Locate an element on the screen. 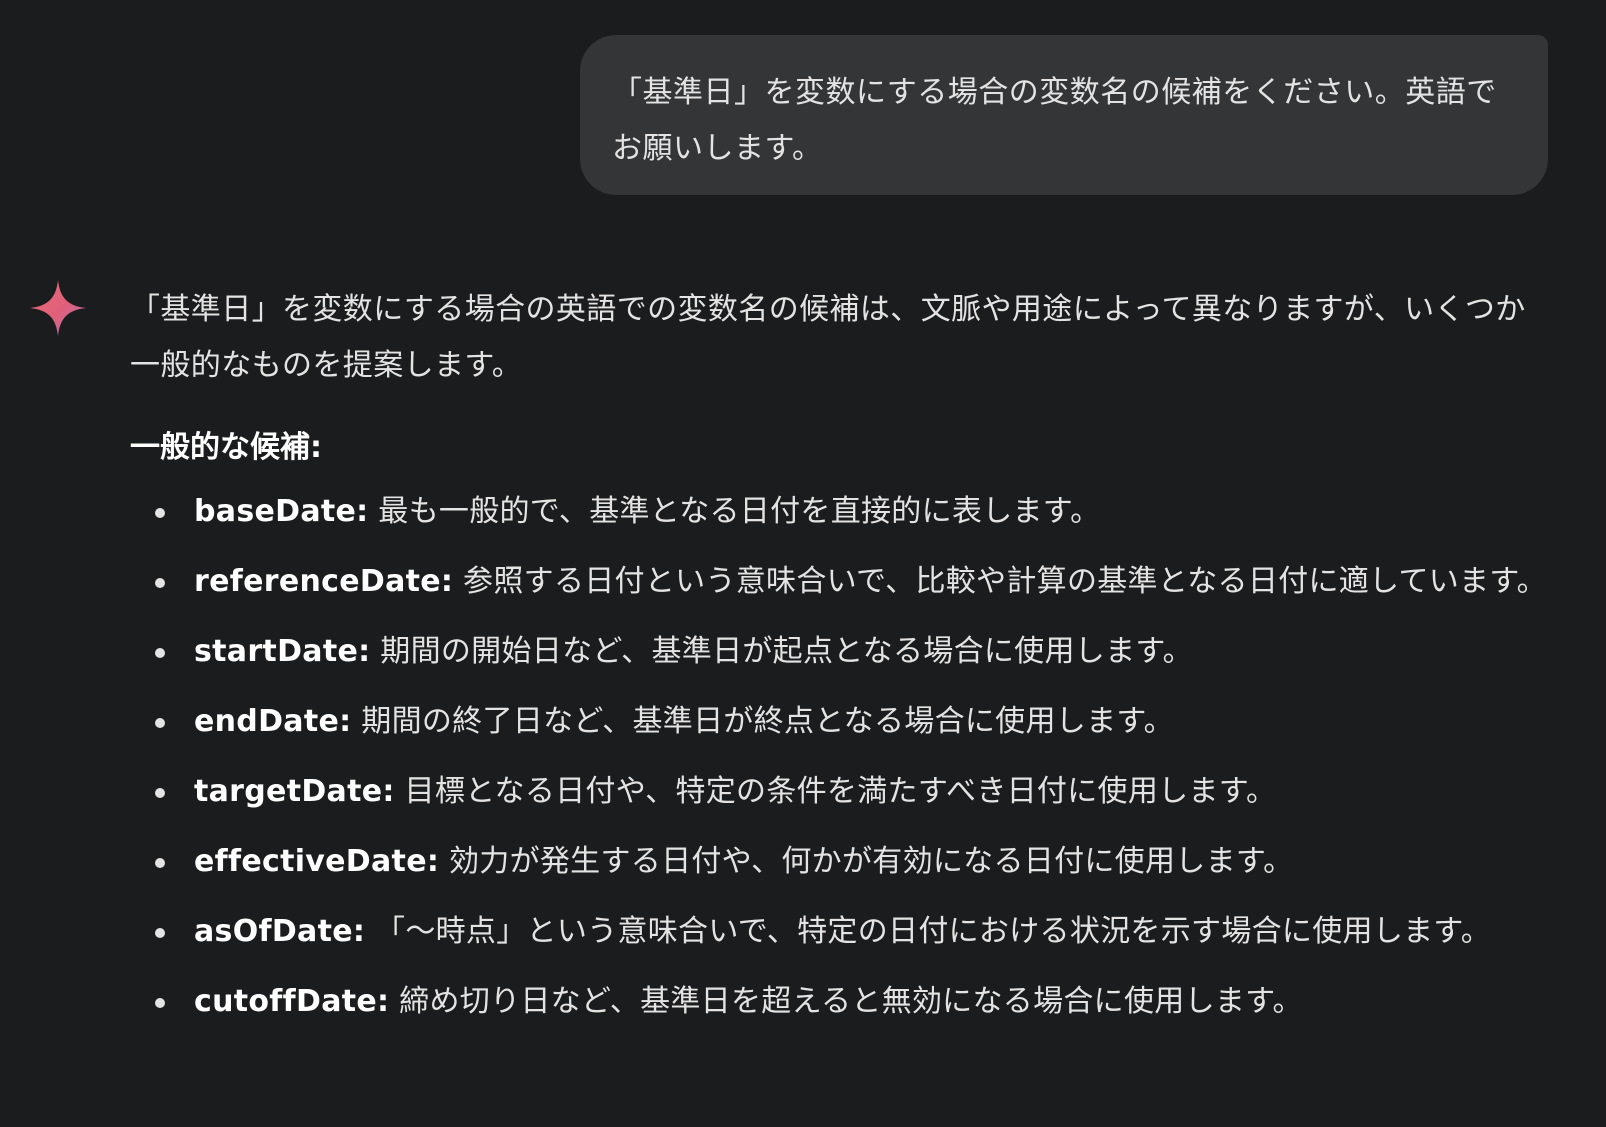 This screenshot has height=1127, width=1606. candidate-description: 目標となる日付や、特定の条件を満たすべき日付に使用します。 is located at coordinates (840, 791).